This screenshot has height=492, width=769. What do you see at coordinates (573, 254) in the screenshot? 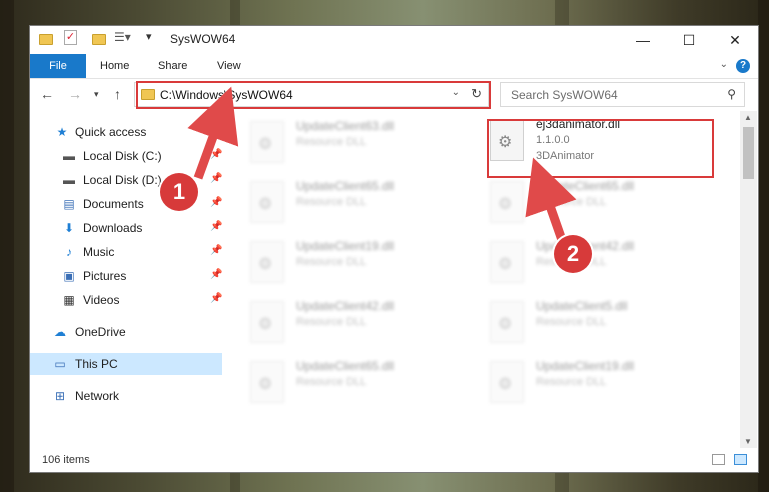
I see `callout-2: 2` at bounding box center [573, 254].